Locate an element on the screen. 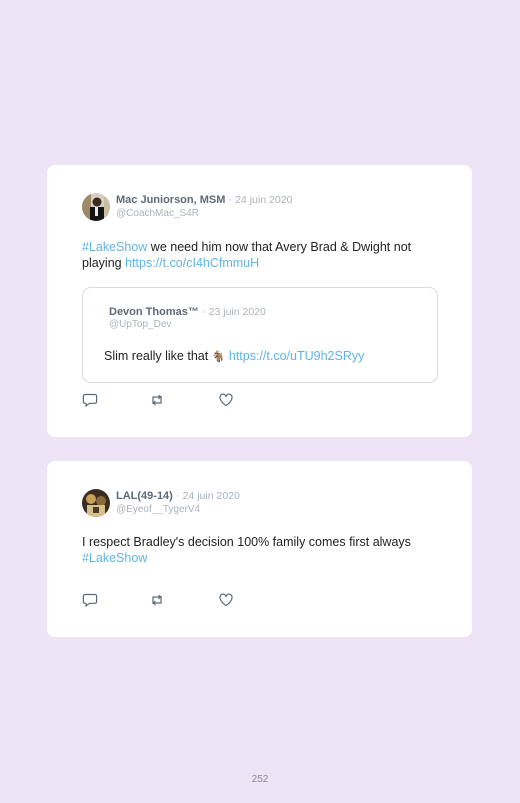 The image size is (520, 803). author-handle: @Eyeof__TygerV4 is located at coordinates (158, 509).